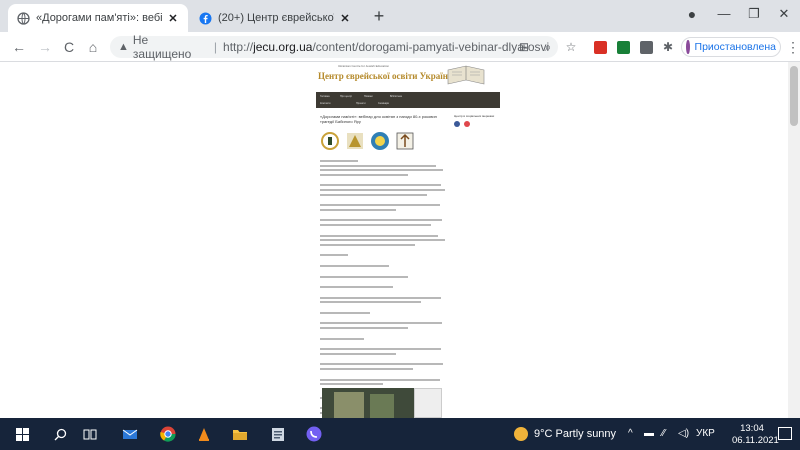 This screenshot has width=800, height=450. Describe the element at coordinates (476, 120) in the screenshot. I see `site-sidebar: Центр в соціальних мережах` at that location.